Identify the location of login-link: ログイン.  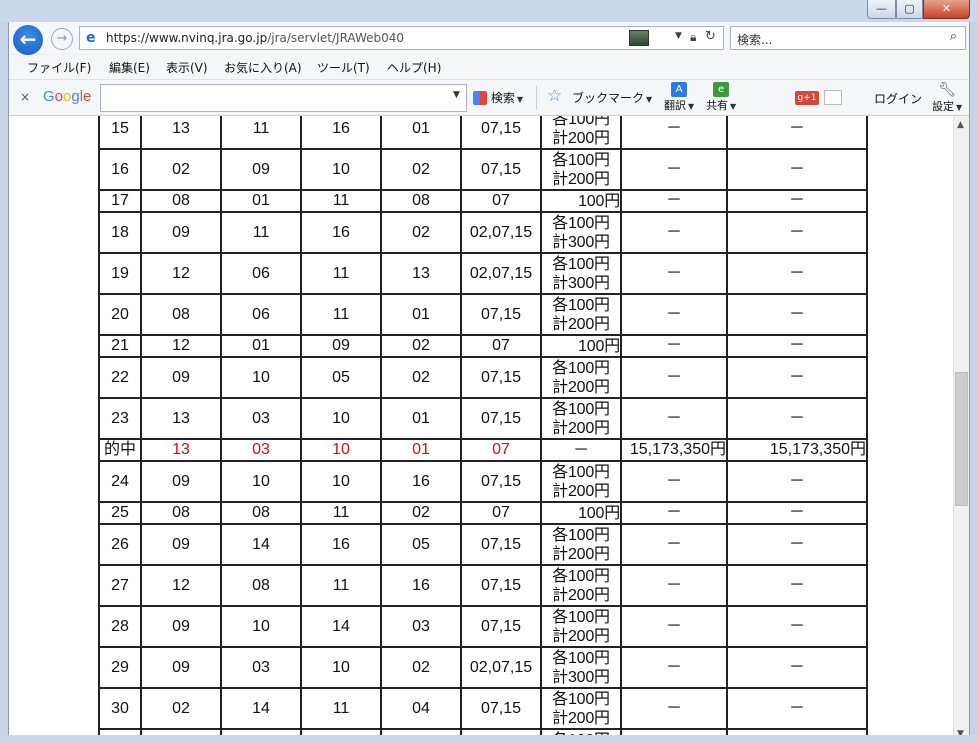
(898, 98).